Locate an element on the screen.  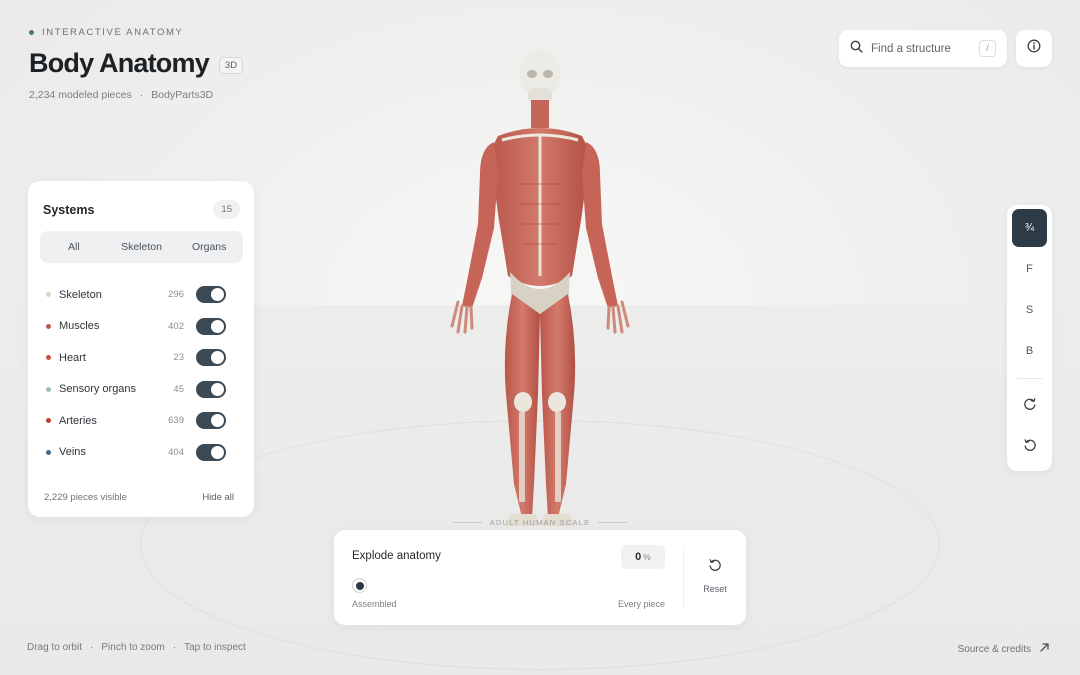
rail-divider is located at coordinates (1029, 378).